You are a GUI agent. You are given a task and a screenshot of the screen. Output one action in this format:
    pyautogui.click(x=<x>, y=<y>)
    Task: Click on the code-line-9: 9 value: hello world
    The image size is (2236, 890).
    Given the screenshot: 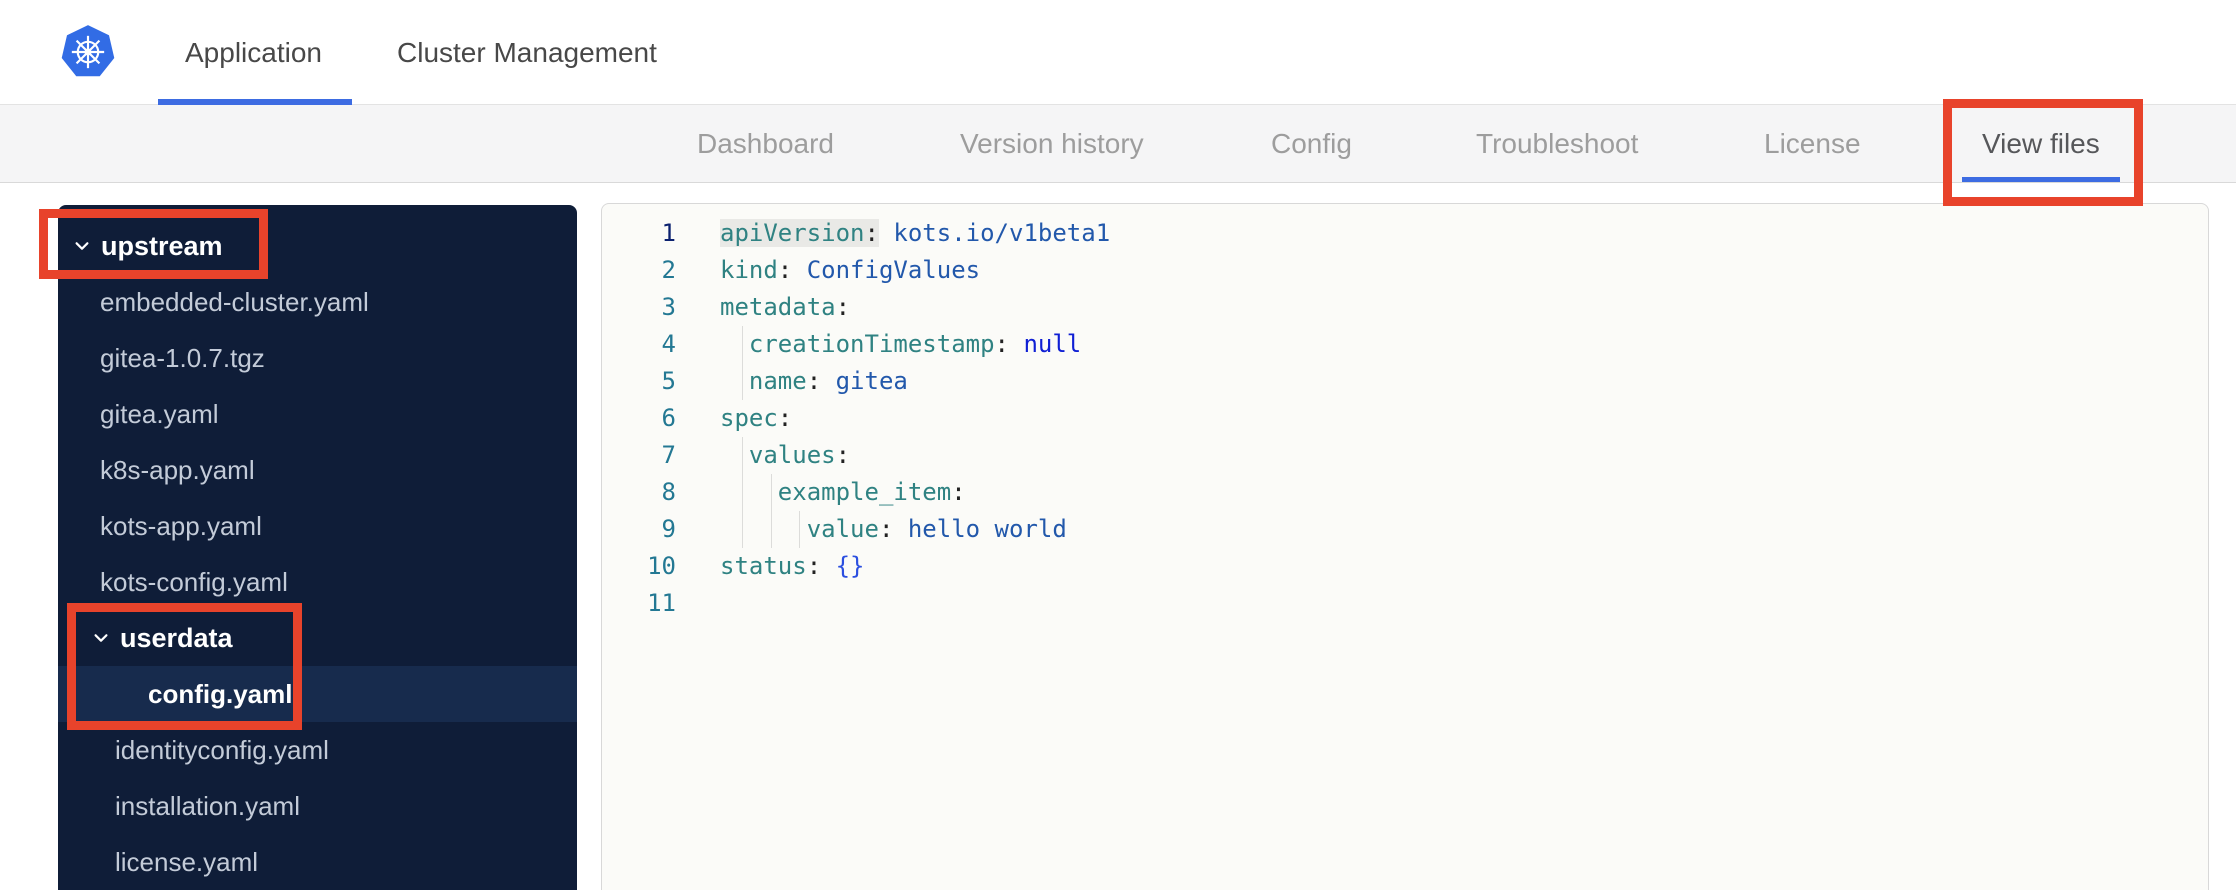 What is the action you would take?
    pyautogui.click(x=1405, y=529)
    